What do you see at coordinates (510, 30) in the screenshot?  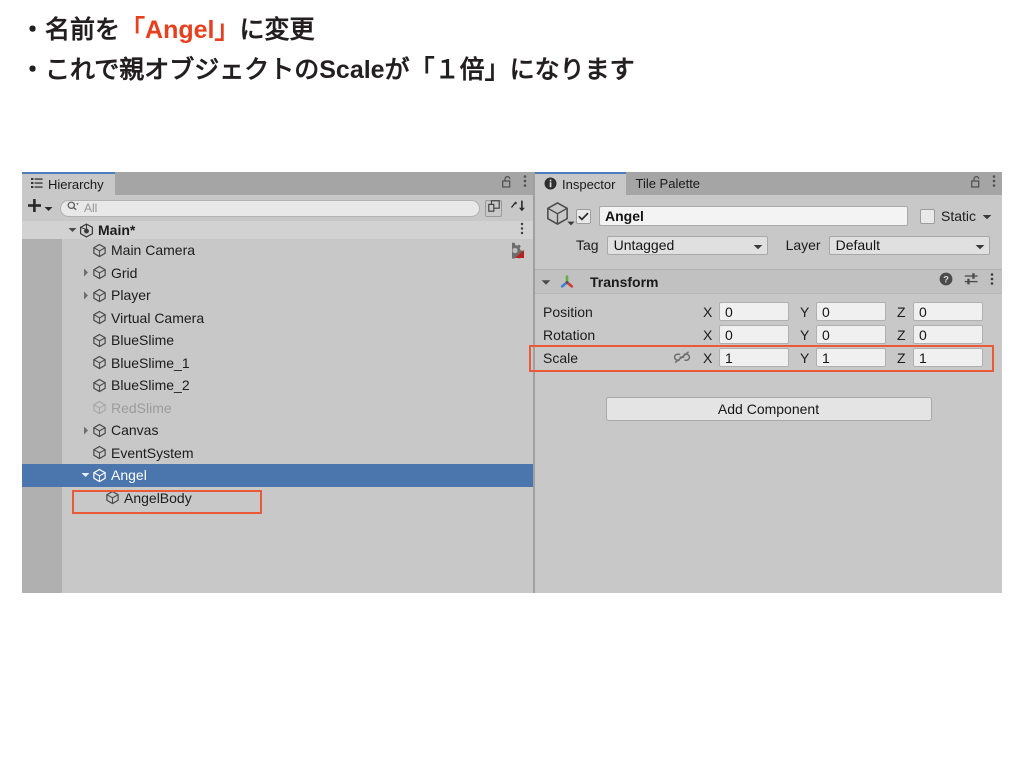 I see `caption-line-1: ・名前を「Angel」に変更` at bounding box center [510, 30].